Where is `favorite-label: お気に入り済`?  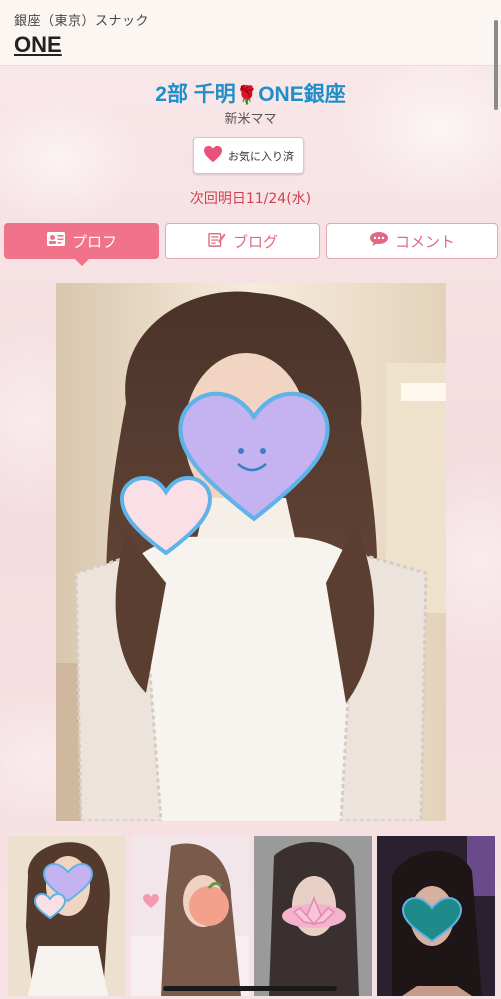 favorite-label: お気に入り済 is located at coordinates (261, 156).